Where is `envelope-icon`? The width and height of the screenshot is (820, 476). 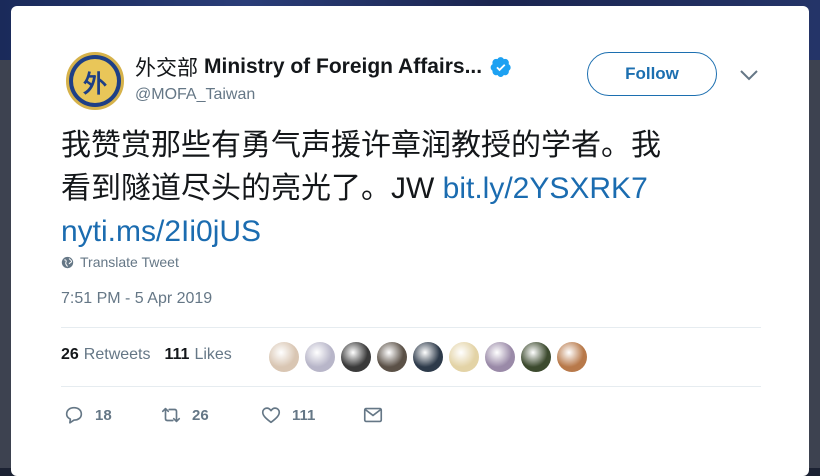
envelope-icon is located at coordinates (373, 415).